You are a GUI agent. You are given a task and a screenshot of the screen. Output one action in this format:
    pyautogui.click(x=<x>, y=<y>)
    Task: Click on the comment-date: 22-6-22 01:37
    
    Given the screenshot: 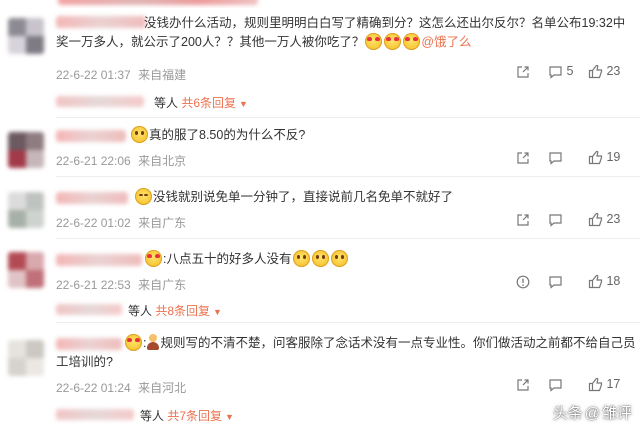 What is the action you would take?
    pyautogui.click(x=93, y=75)
    